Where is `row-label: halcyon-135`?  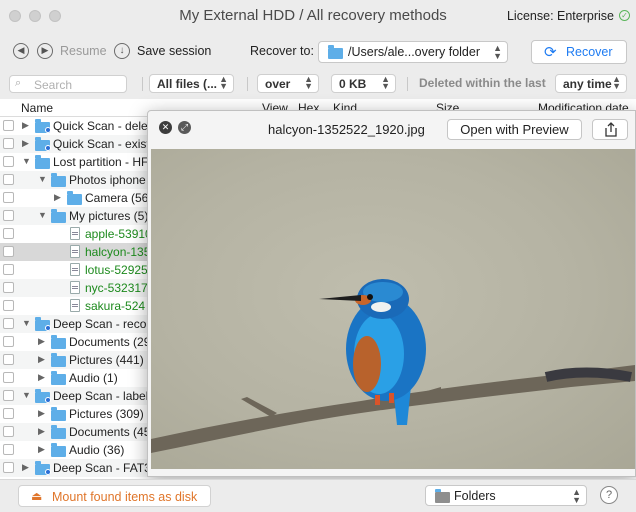 row-label: halcyon-135 is located at coordinates (118, 252).